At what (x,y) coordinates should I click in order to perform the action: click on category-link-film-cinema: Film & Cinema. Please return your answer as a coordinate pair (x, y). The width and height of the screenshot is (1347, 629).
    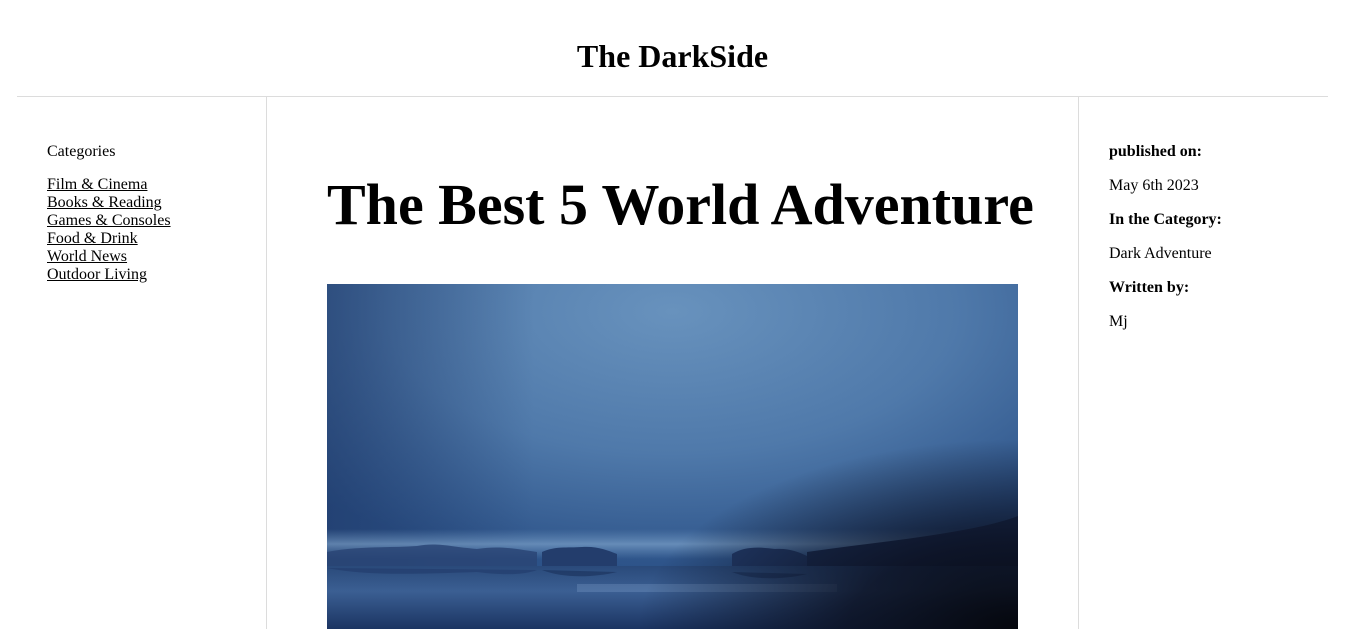
    Looking at the image, I should click on (97, 184).